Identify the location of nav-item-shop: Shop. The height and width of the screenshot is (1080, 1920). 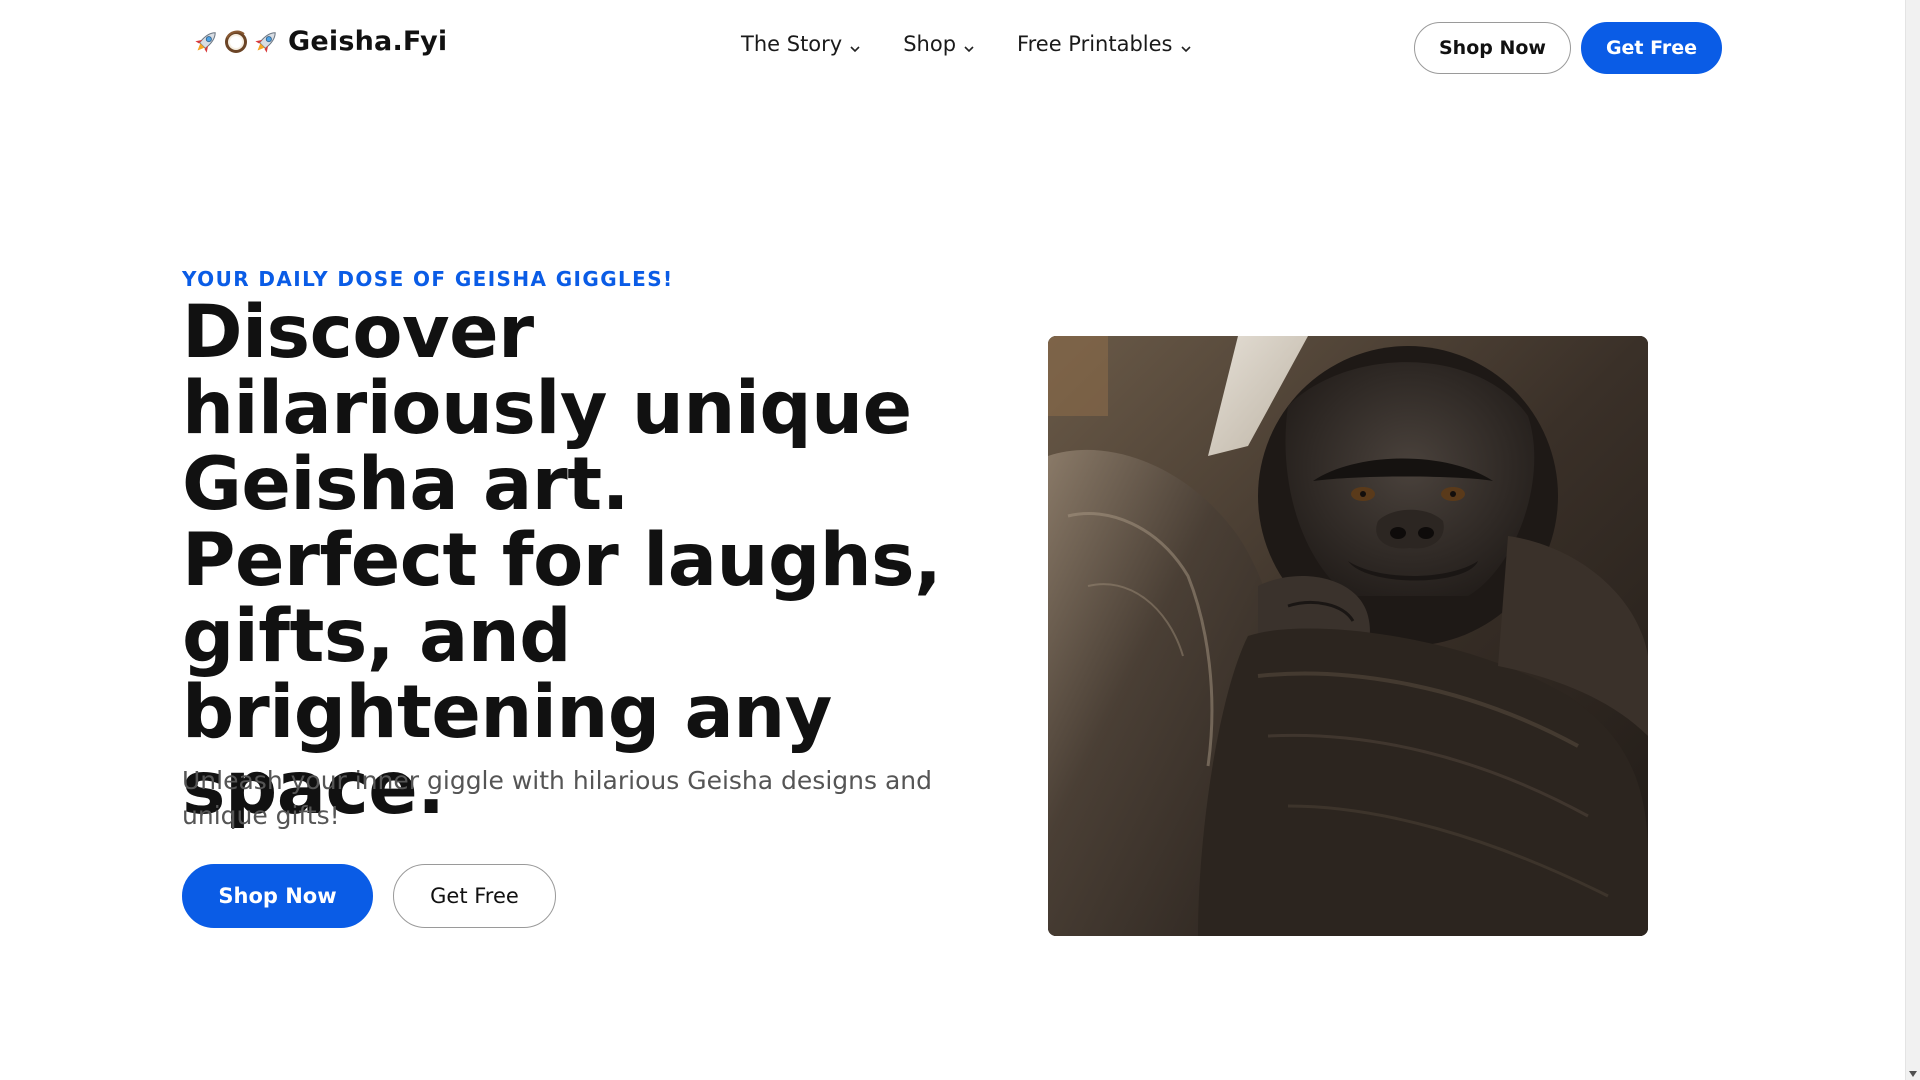
(939, 44).